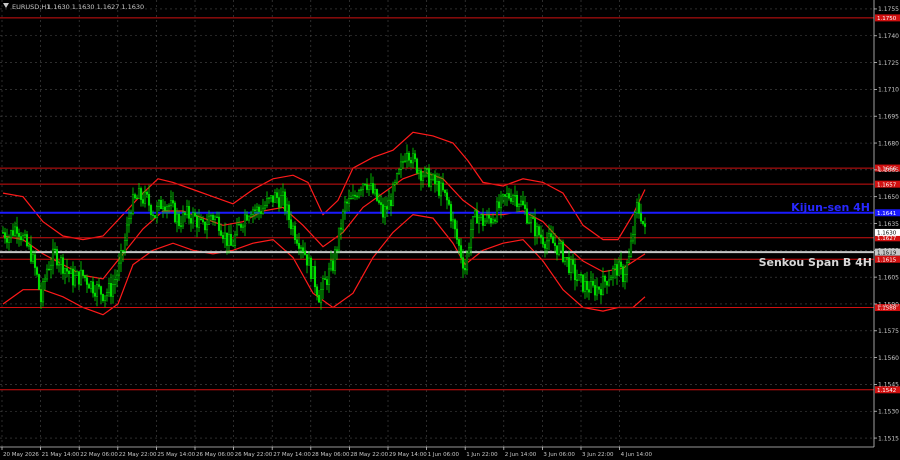  Describe the element at coordinates (888, 224) in the screenshot. I see `price-tick-label: 1.1635` at that location.